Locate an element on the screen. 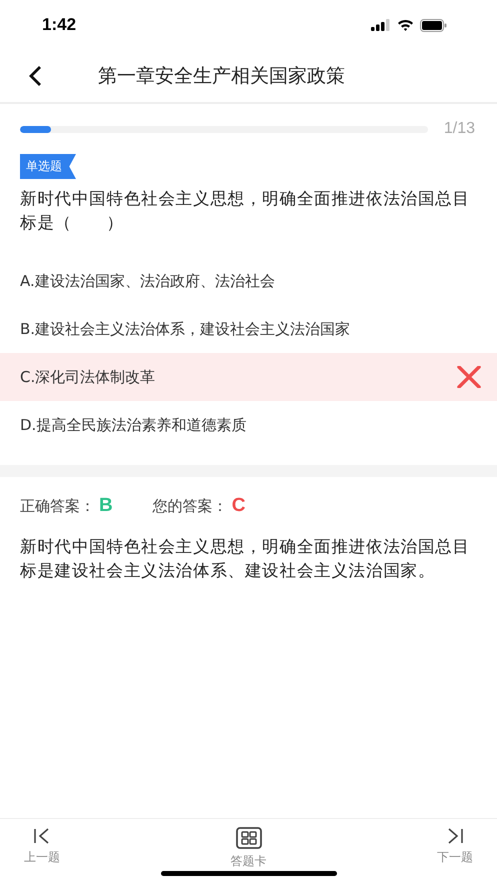  answer-option: C.深化司法体制改革 is located at coordinates (248, 377).